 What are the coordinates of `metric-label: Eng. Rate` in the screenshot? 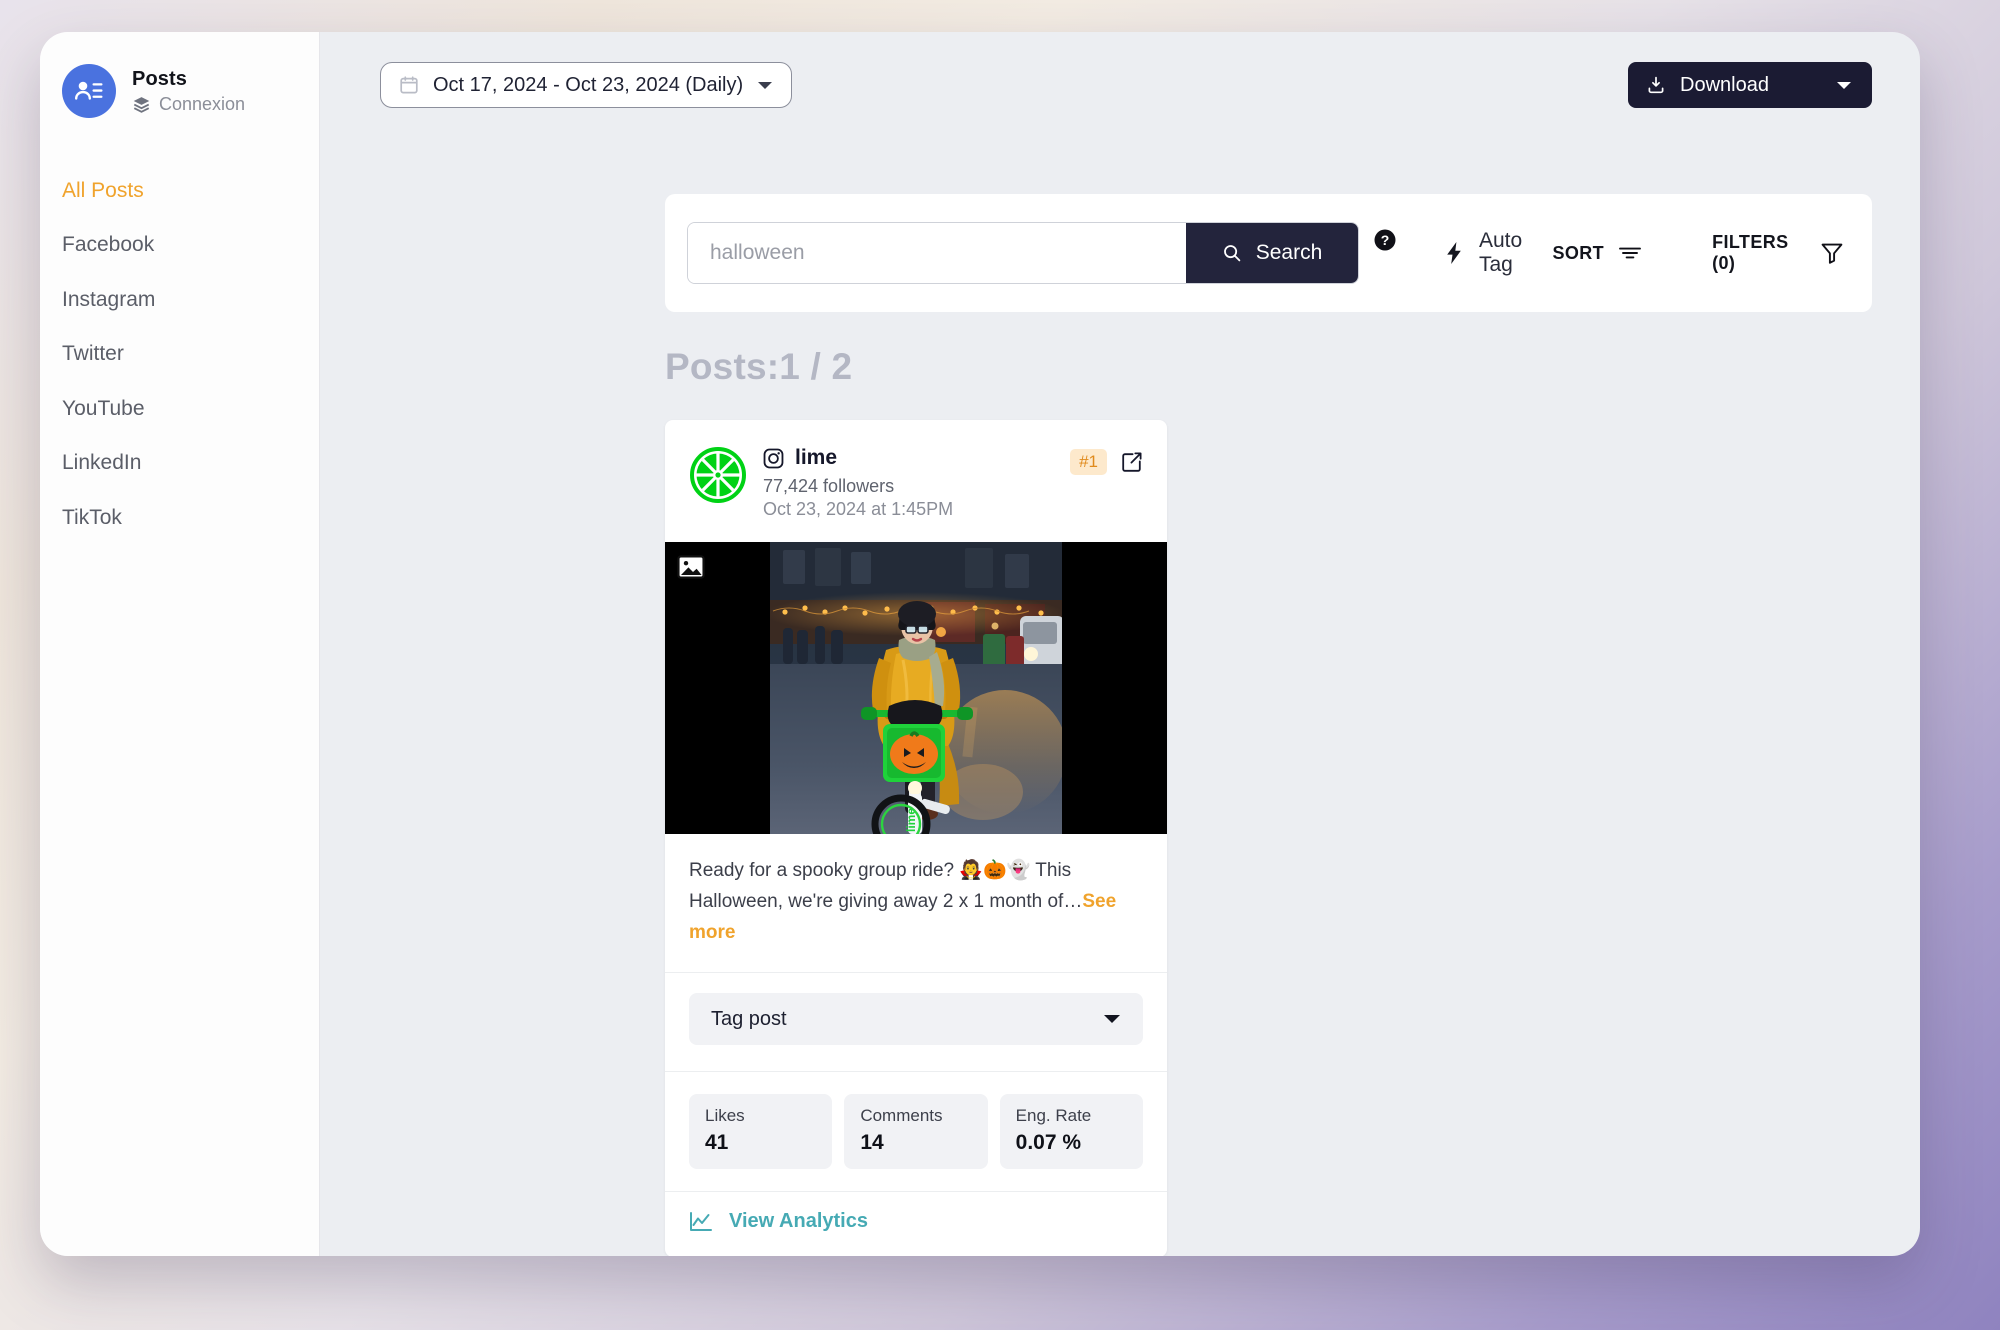 It's located at (1053, 1116).